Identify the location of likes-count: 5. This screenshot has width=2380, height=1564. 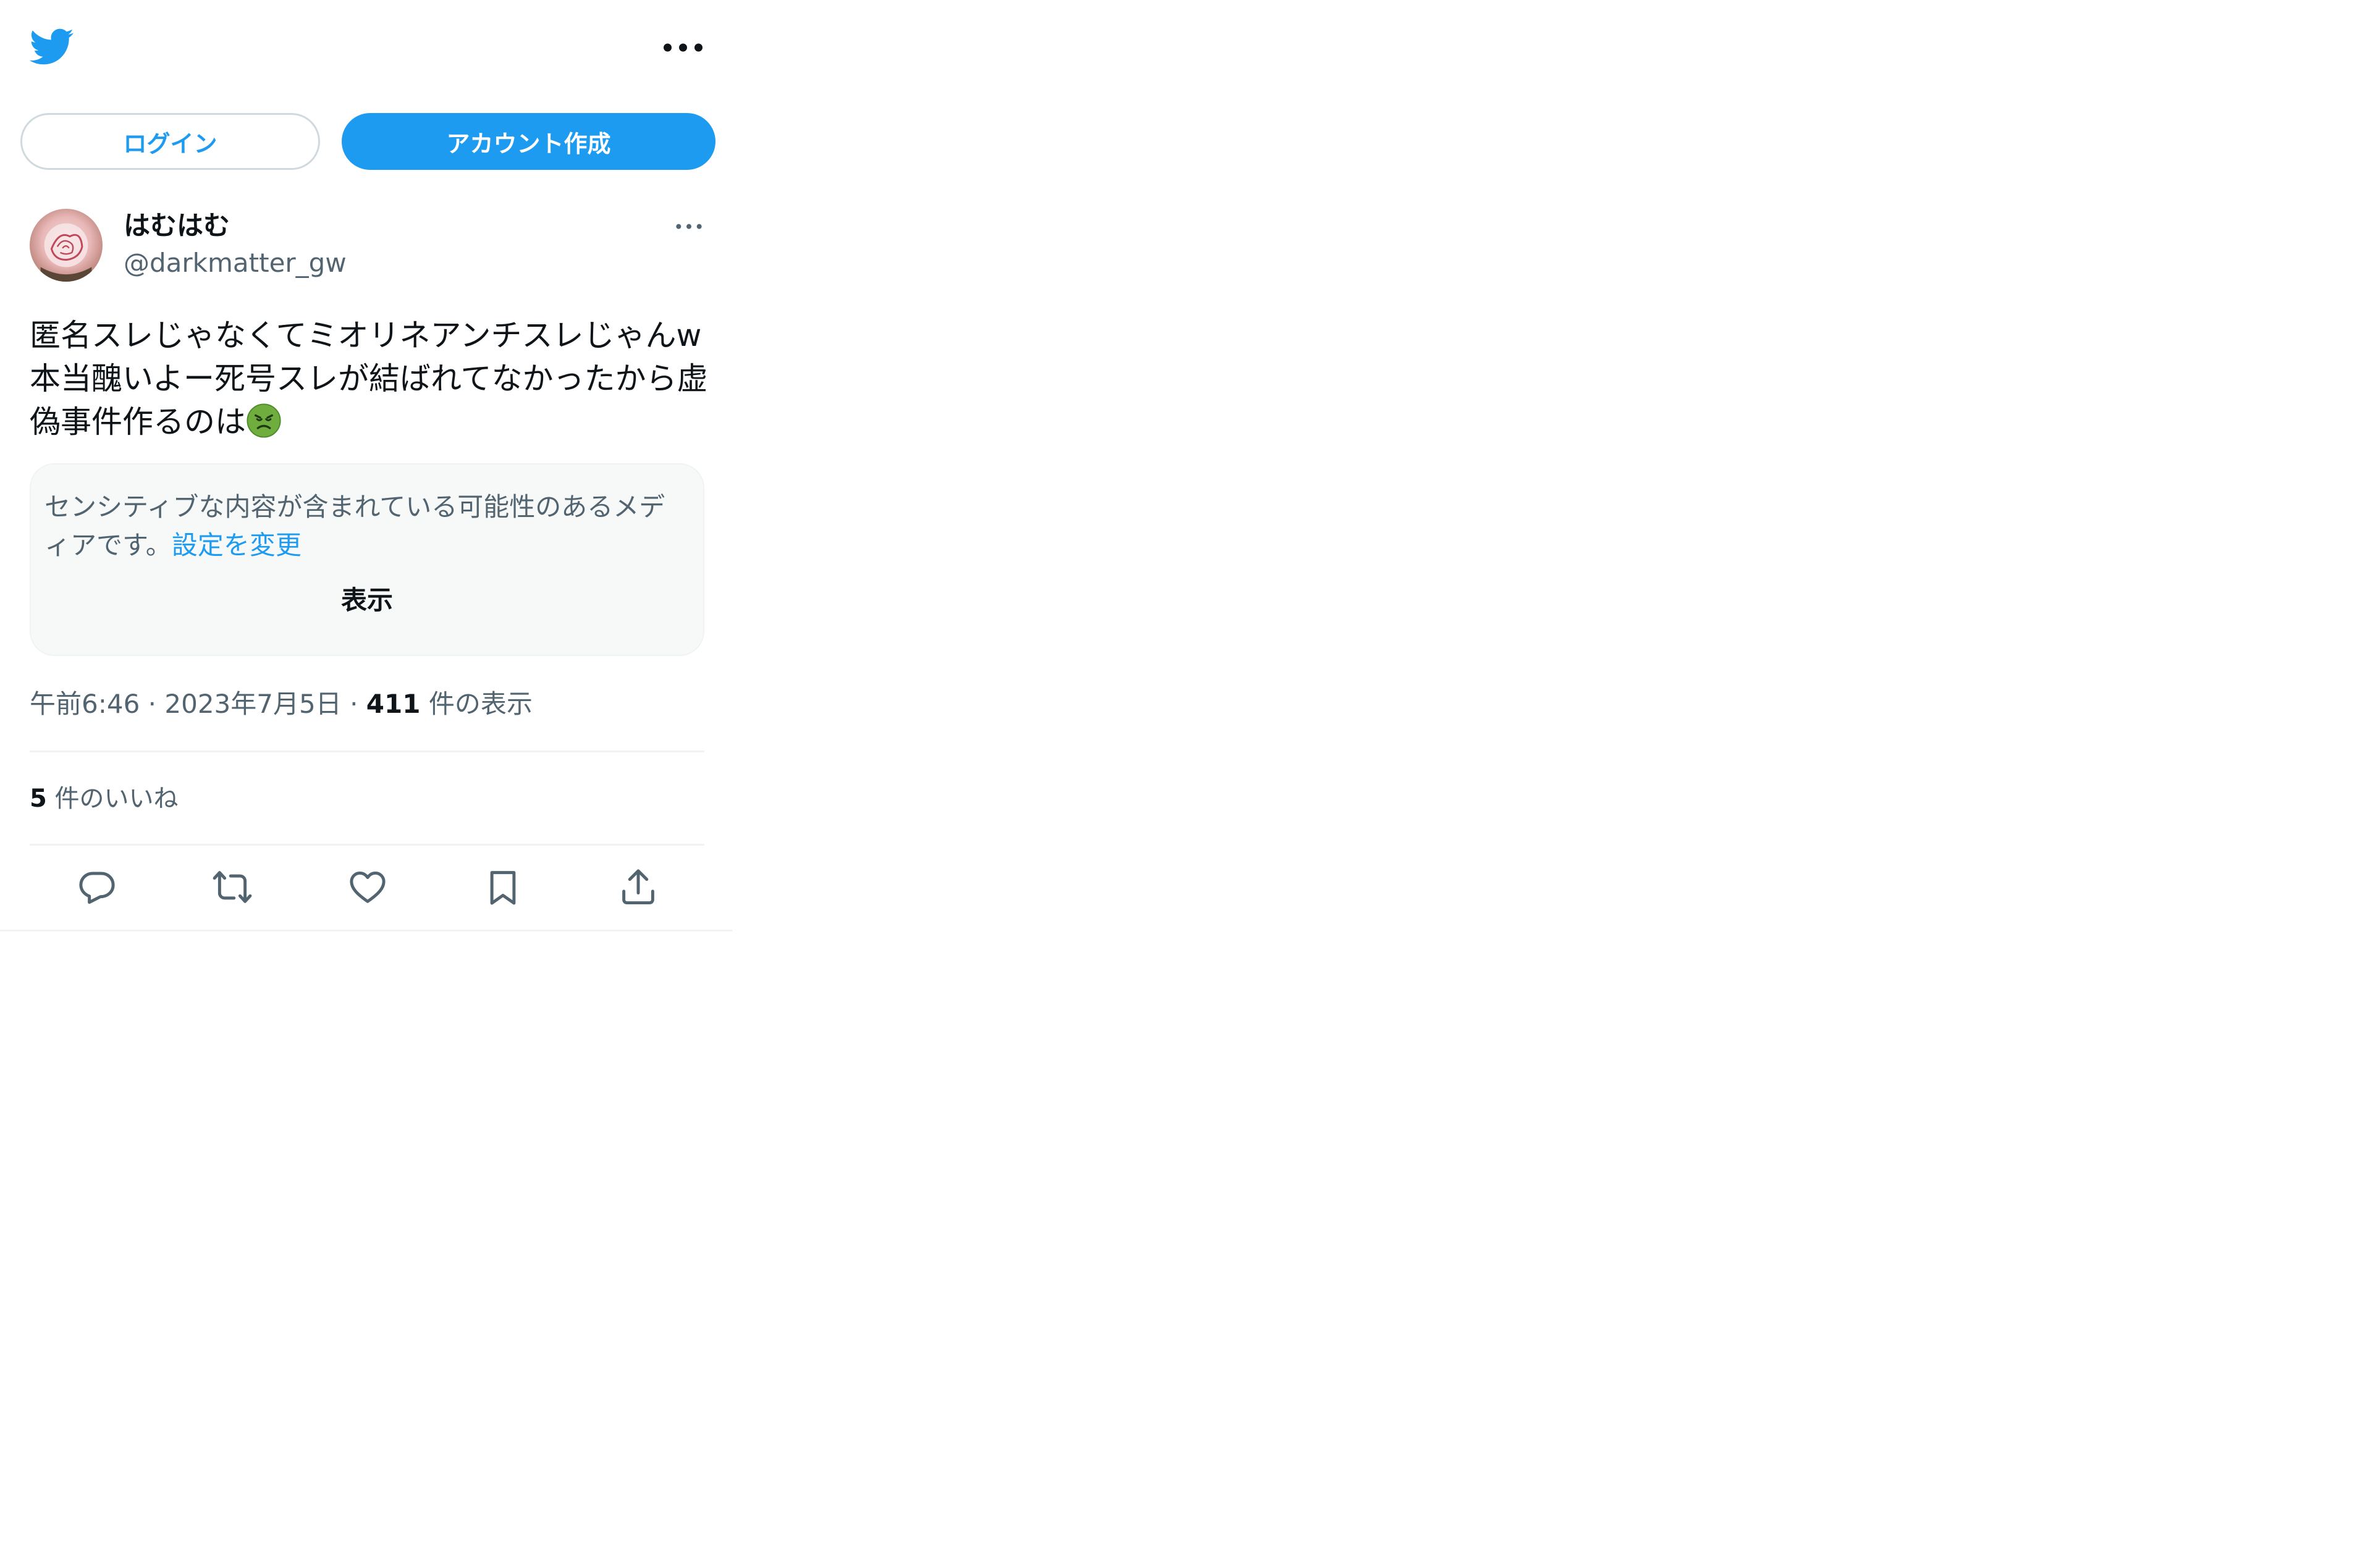
(38, 798).